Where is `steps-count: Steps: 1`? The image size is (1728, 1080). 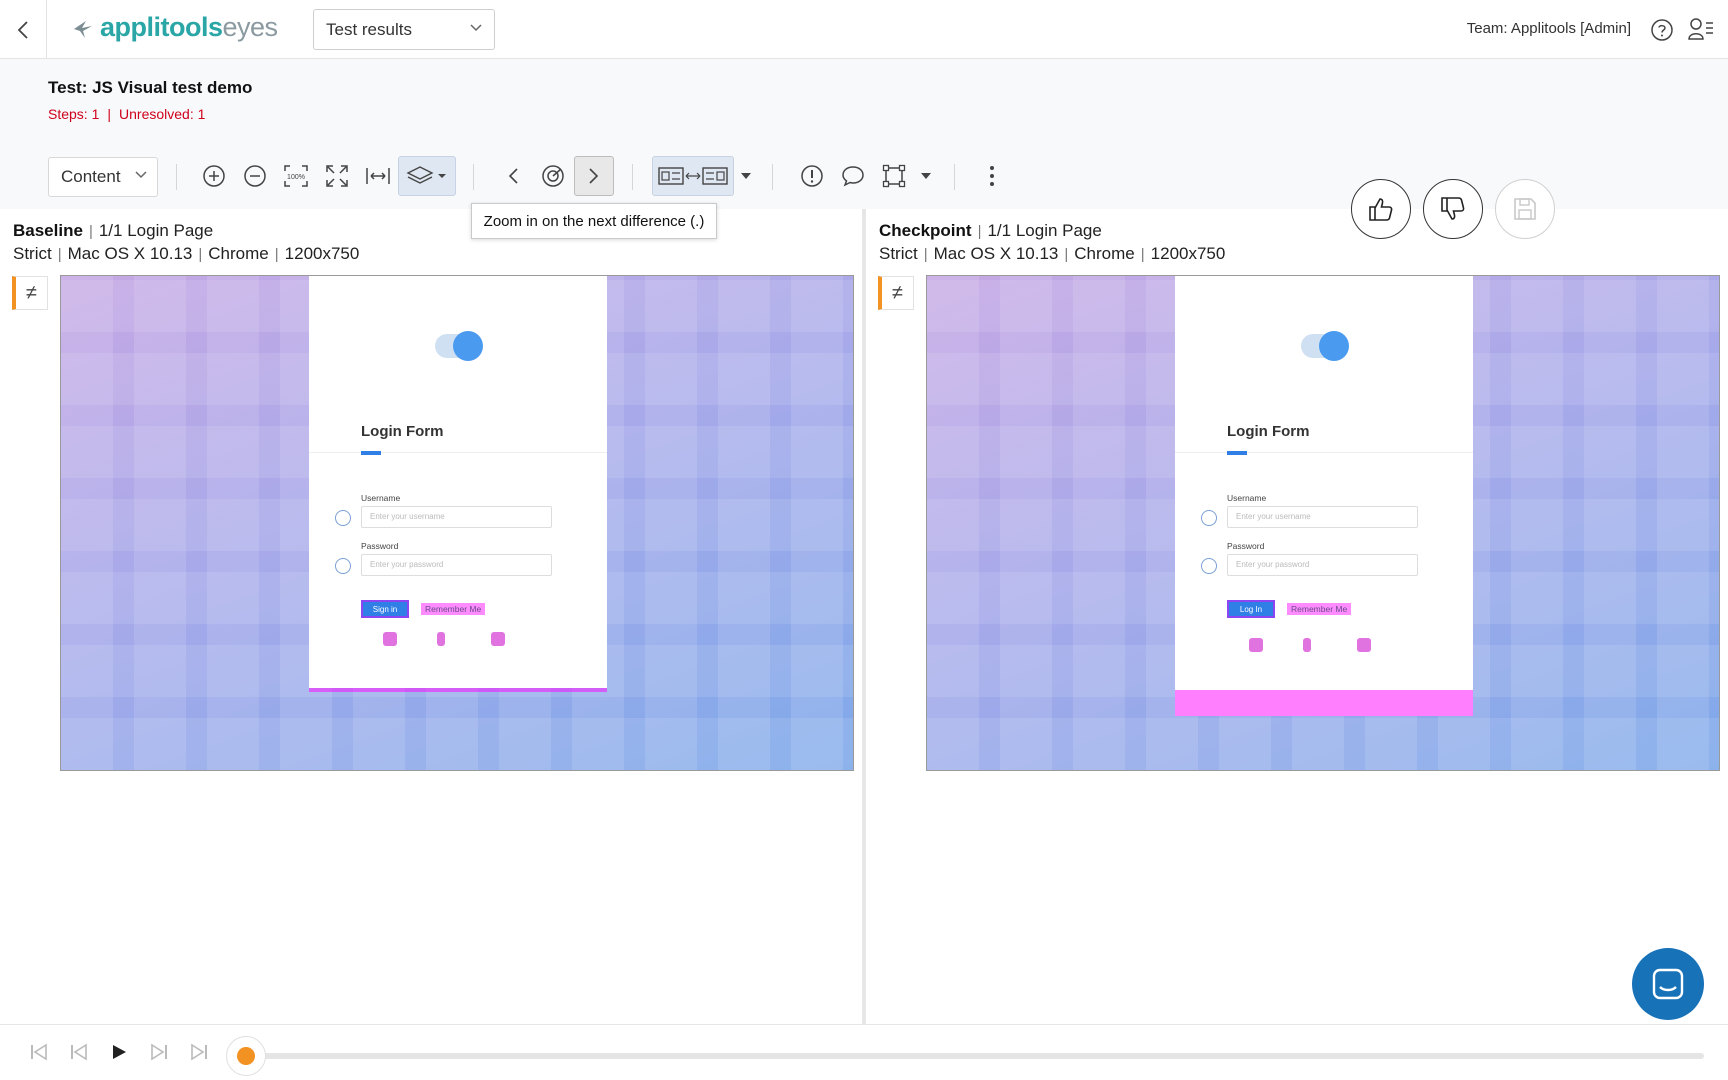
steps-count: Steps: 1 is located at coordinates (74, 114).